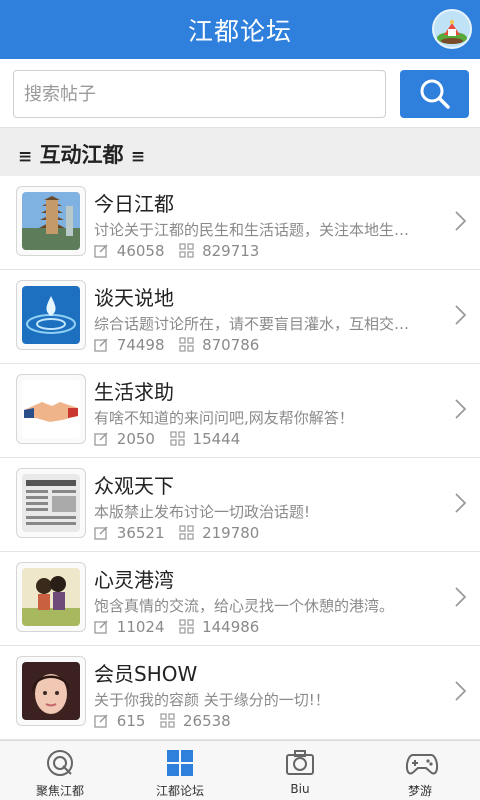 Image resolution: width=480 pixels, height=800 pixels. Describe the element at coordinates (180, 763) in the screenshot. I see `grid-icon` at that location.